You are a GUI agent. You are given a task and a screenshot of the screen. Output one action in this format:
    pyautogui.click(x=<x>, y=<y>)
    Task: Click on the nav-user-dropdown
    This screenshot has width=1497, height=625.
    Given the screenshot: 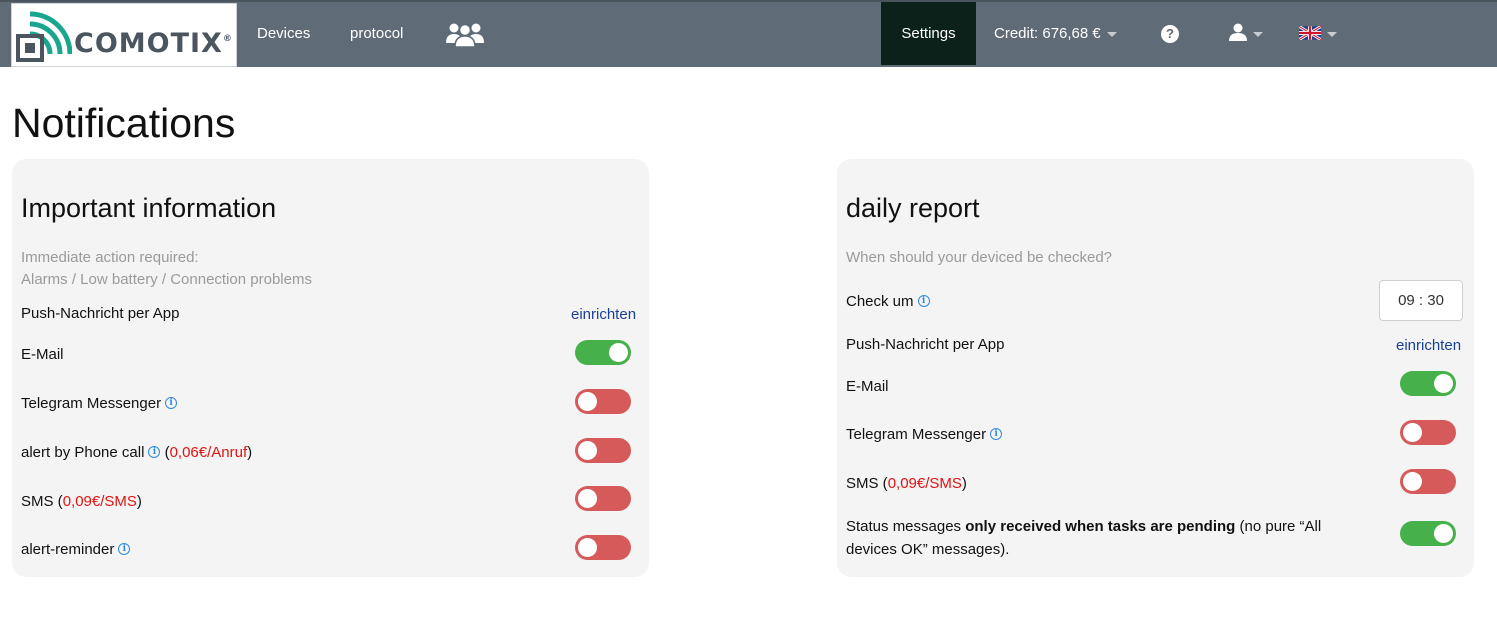 What is the action you would take?
    pyautogui.click(x=1246, y=33)
    